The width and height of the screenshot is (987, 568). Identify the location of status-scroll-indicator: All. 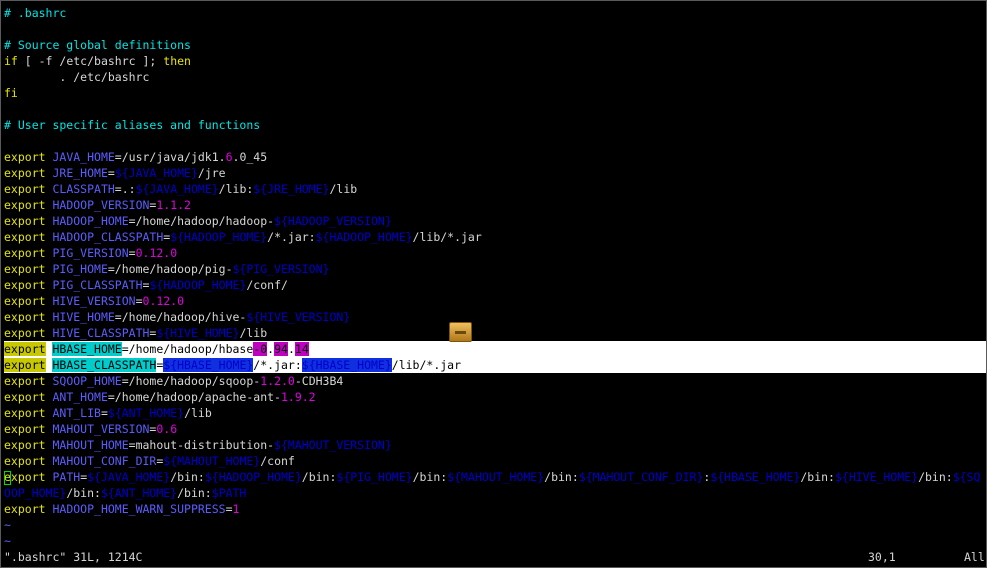
(974, 557).